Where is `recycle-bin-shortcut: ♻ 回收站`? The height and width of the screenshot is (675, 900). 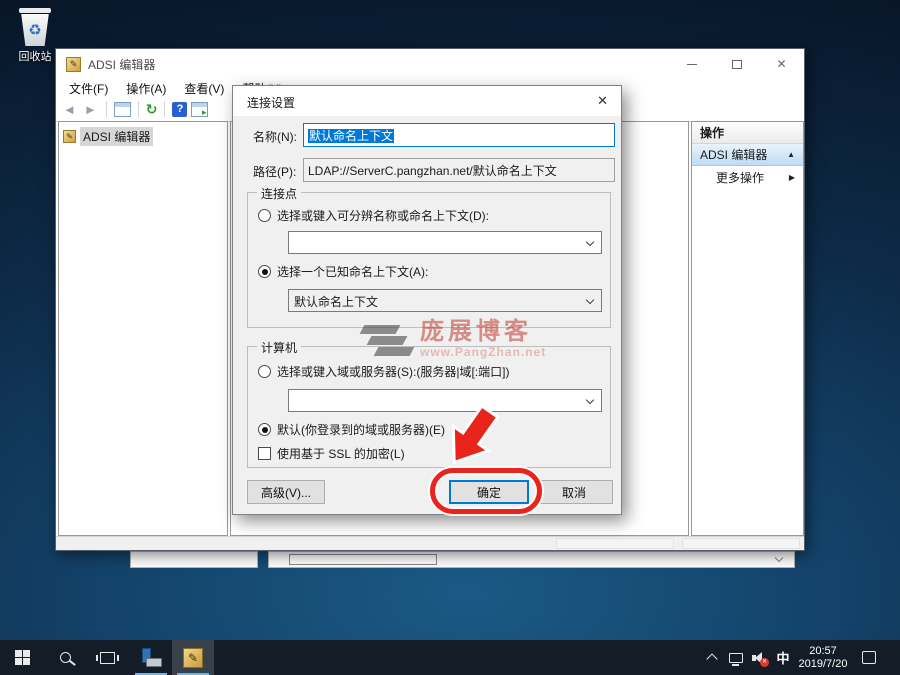
recycle-bin-shortcut: ♻ 回收站 is located at coordinates (35, 36).